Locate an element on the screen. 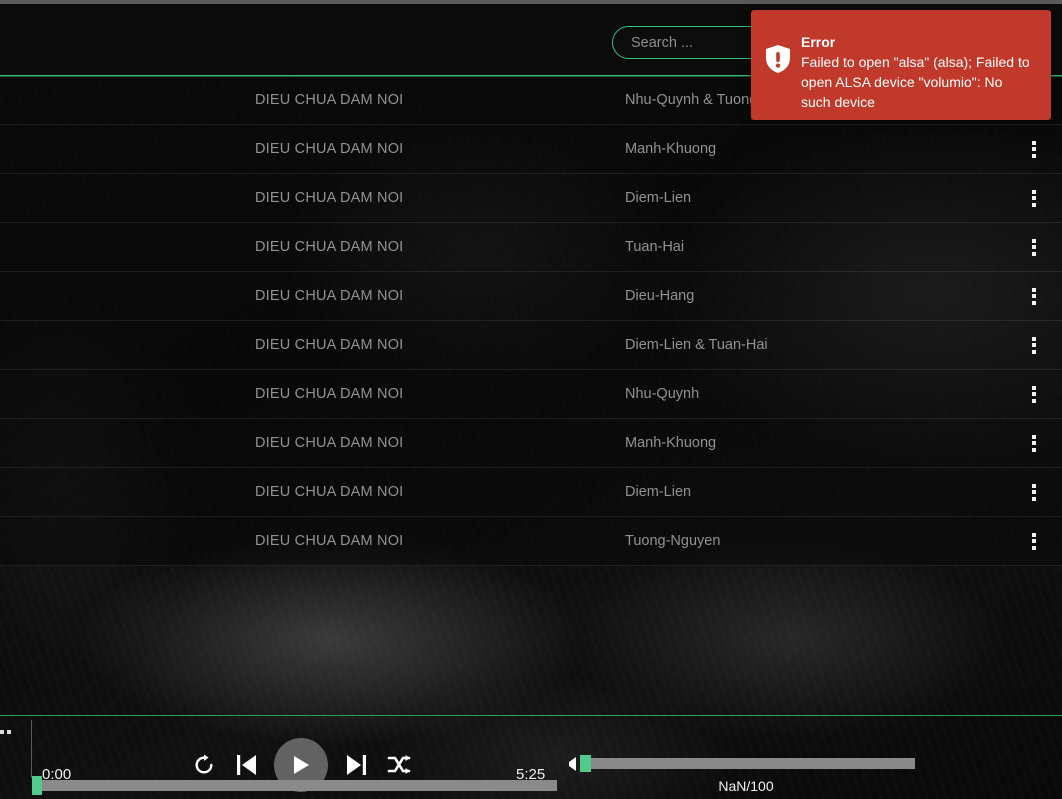 The height and width of the screenshot is (799, 1062). next-track-icon is located at coordinates (356, 765).